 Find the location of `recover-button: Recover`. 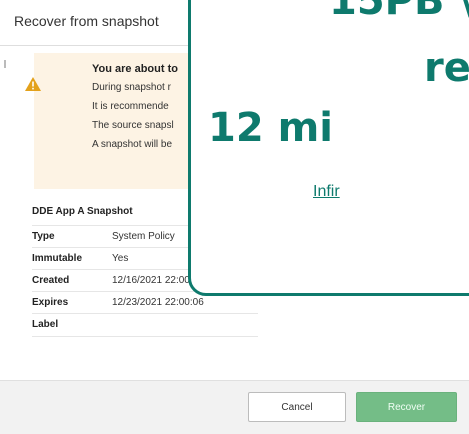

recover-button: Recover is located at coordinates (406, 407).